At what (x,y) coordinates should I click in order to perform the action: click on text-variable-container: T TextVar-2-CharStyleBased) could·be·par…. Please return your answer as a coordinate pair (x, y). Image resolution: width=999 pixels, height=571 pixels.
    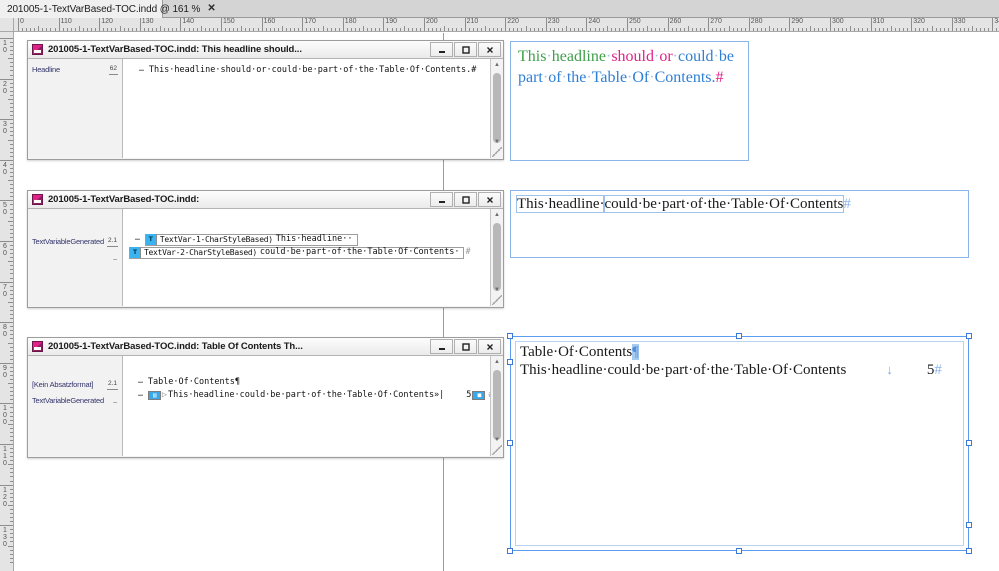
    Looking at the image, I should click on (296, 252).